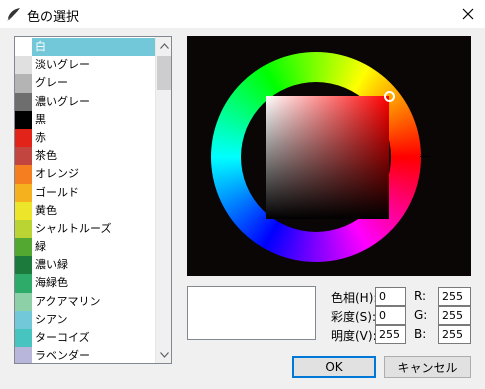  I want to click on scroll-down-button, so click(163, 354).